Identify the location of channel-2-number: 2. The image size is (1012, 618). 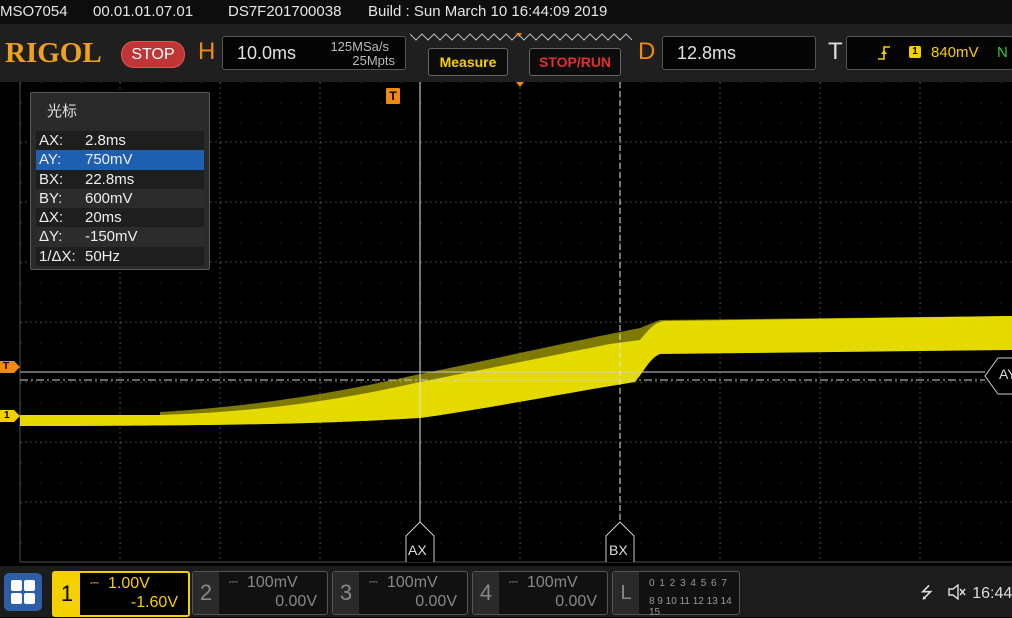
(206, 593).